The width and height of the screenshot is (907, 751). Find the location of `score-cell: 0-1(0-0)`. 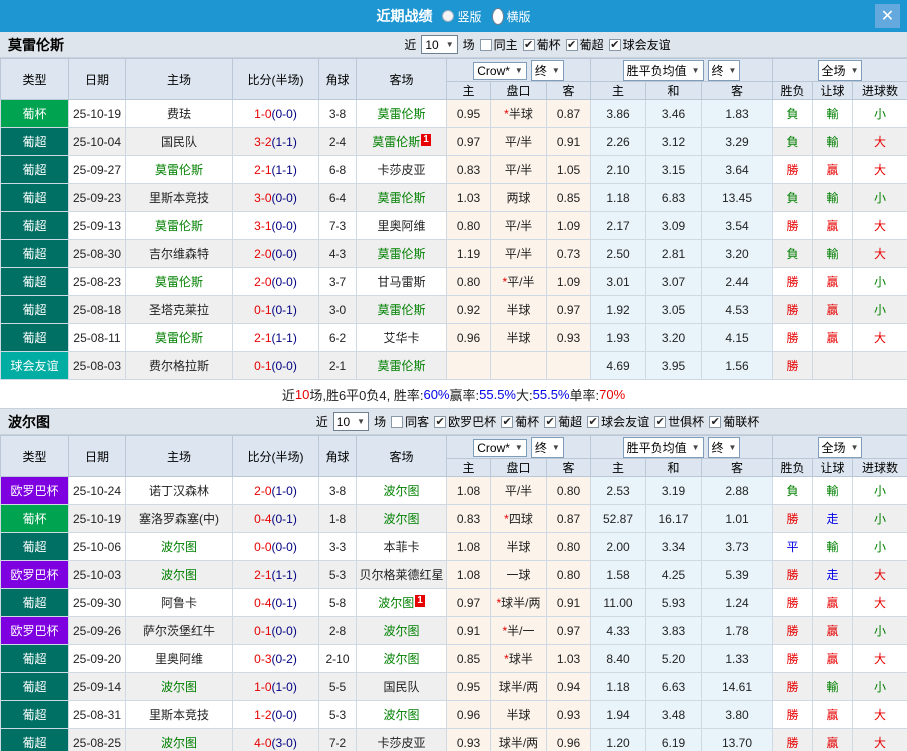

score-cell: 0-1(0-0) is located at coordinates (275, 630).